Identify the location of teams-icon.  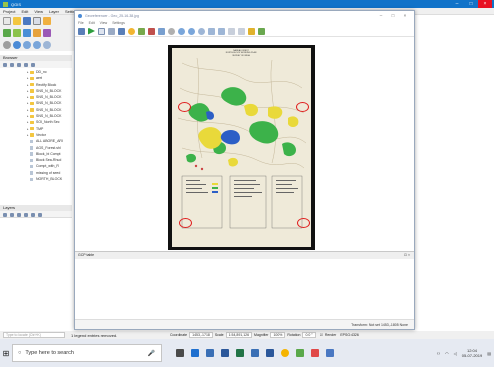
(330, 353).